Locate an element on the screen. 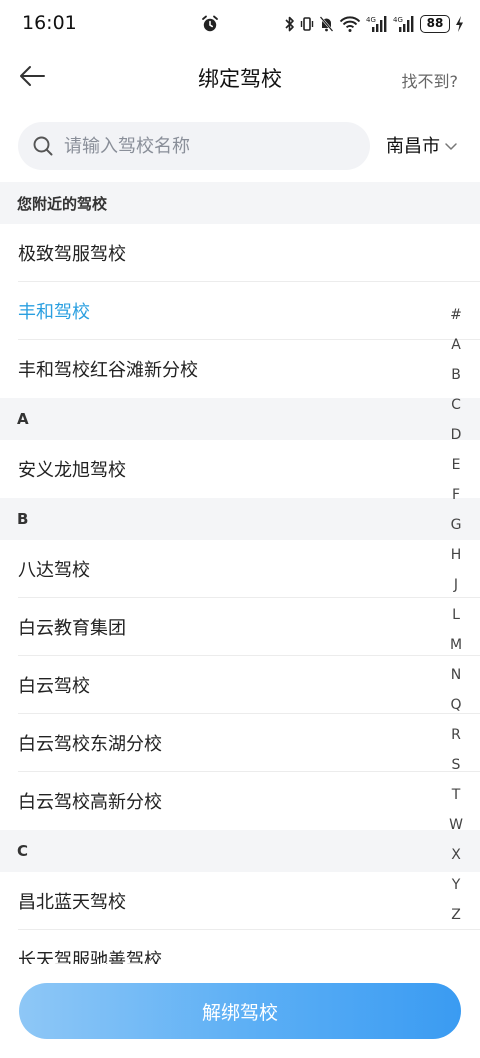 The image size is (480, 1058). section-header-a: A is located at coordinates (240, 419).